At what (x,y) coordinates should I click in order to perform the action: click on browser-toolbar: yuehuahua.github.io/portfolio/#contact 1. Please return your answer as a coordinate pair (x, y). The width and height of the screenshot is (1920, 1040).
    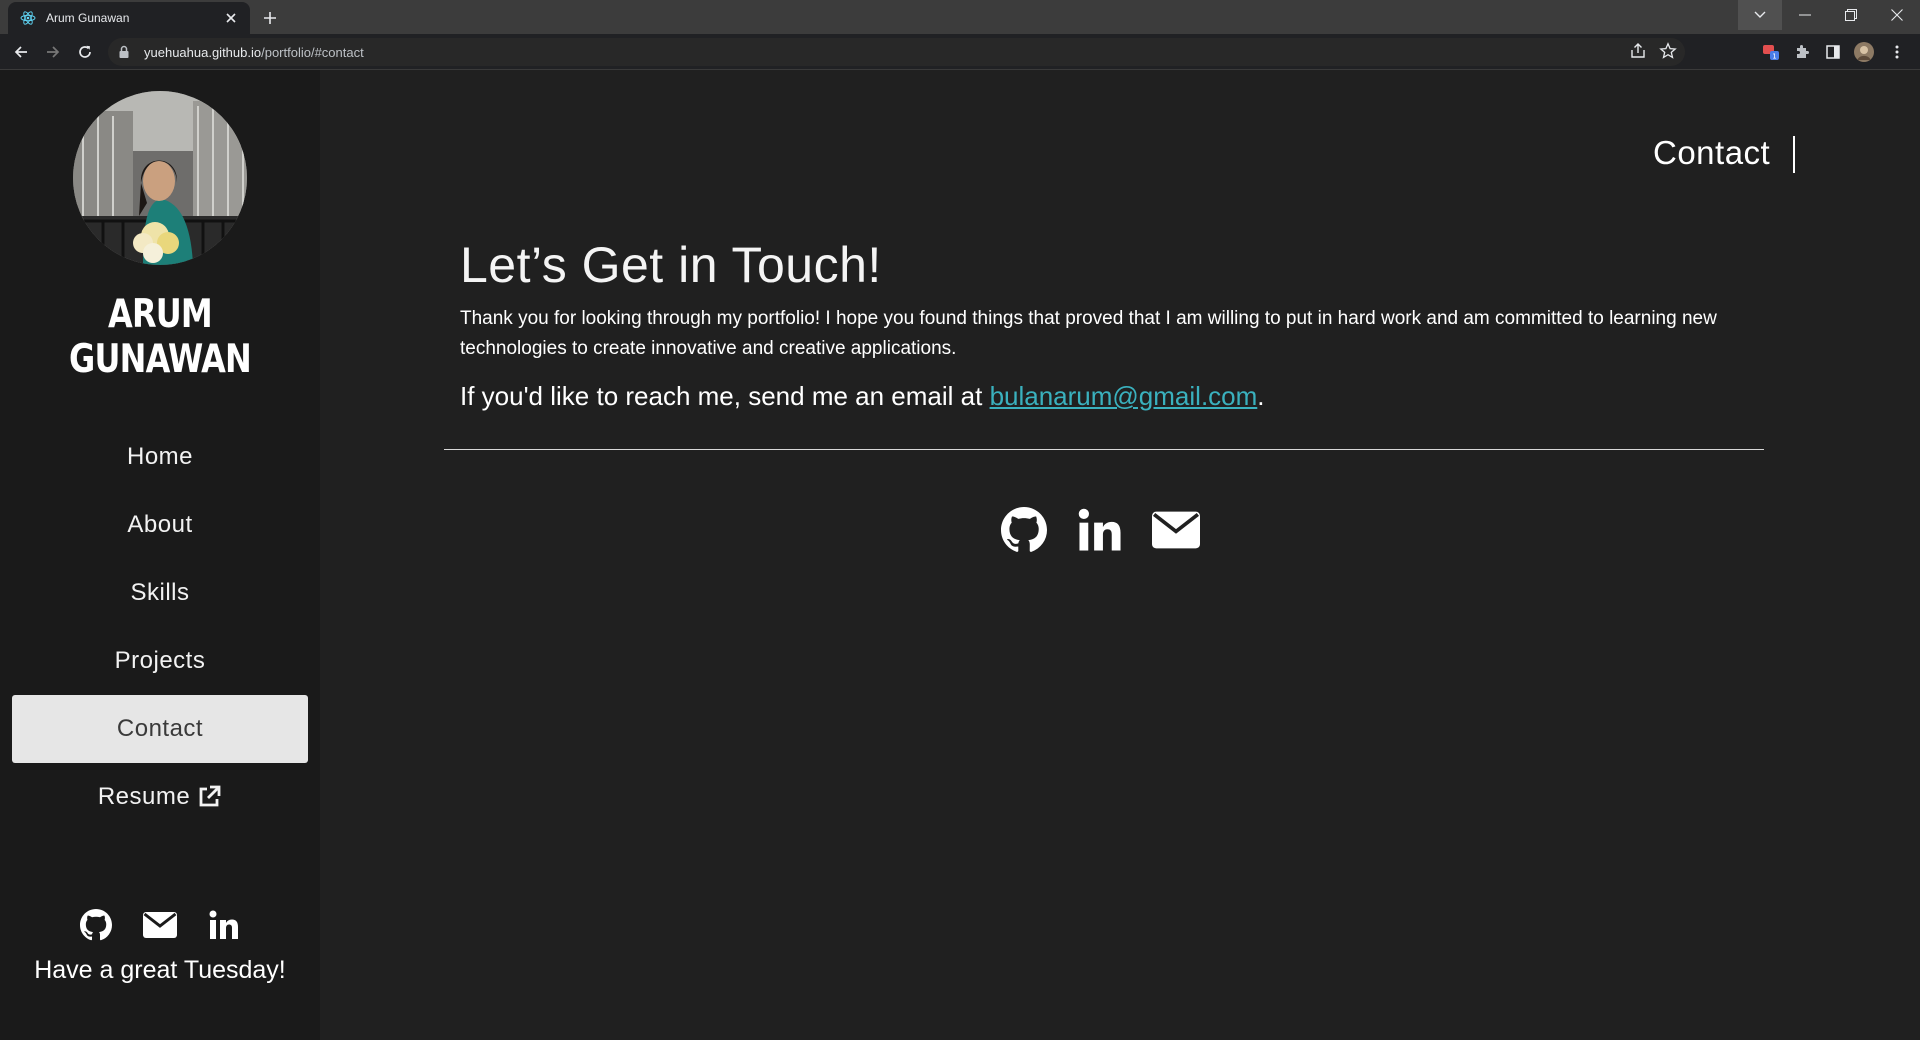
    Looking at the image, I should click on (960, 52).